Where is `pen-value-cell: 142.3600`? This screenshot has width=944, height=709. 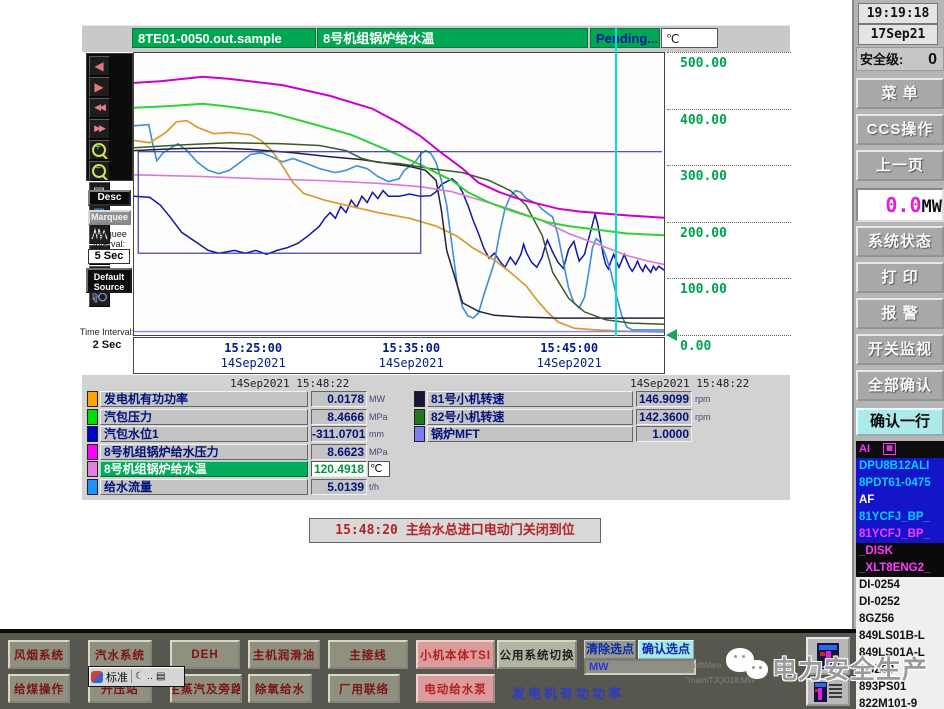
pen-value-cell: 142.3600 is located at coordinates (664, 416).